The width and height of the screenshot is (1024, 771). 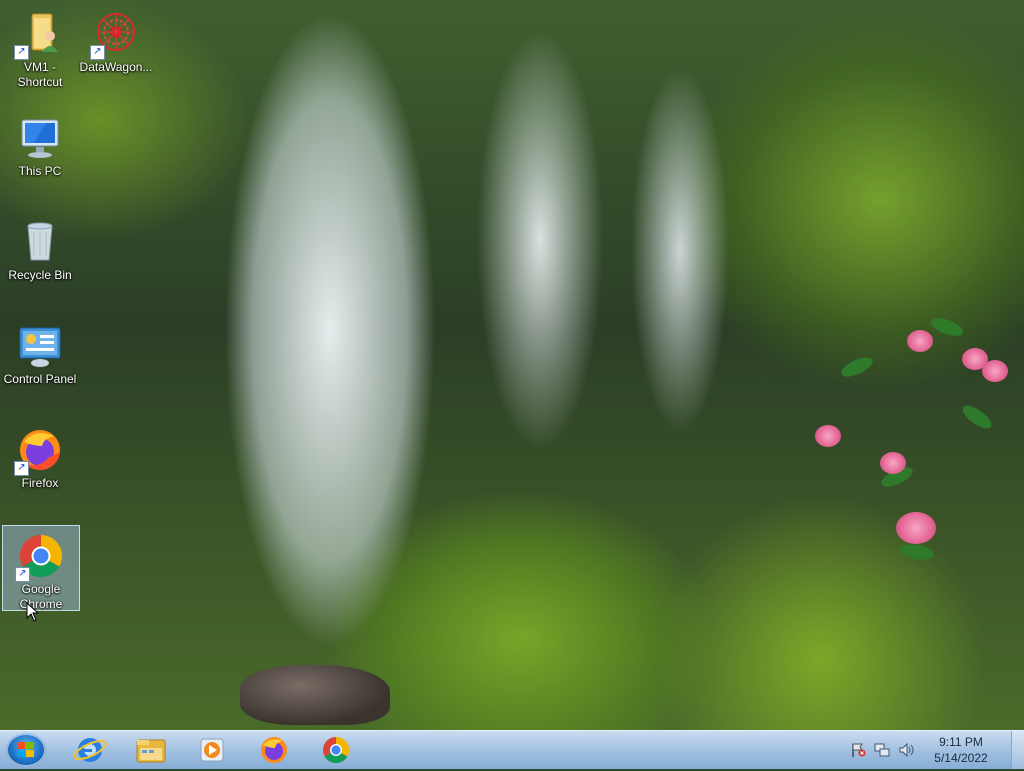 What do you see at coordinates (882, 750) in the screenshot?
I see `network-icon` at bounding box center [882, 750].